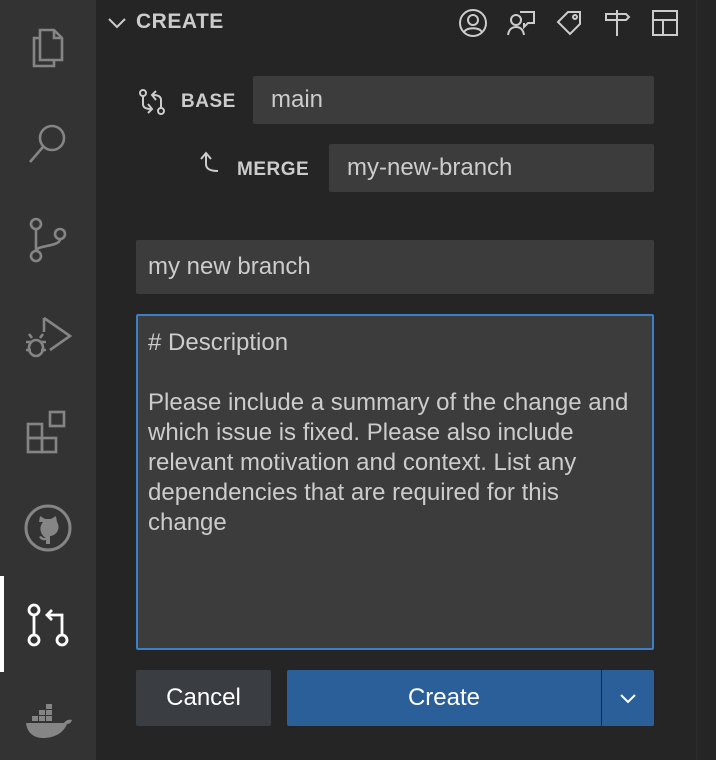 This screenshot has width=716, height=760. I want to click on cancel-button: Cancel, so click(203, 698).